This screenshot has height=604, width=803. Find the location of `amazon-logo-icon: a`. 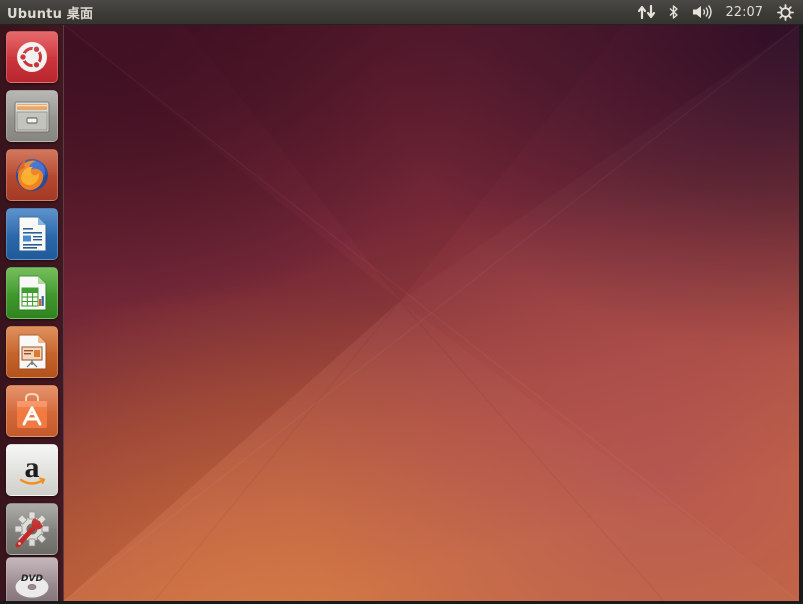

amazon-logo-icon: a is located at coordinates (32, 468).